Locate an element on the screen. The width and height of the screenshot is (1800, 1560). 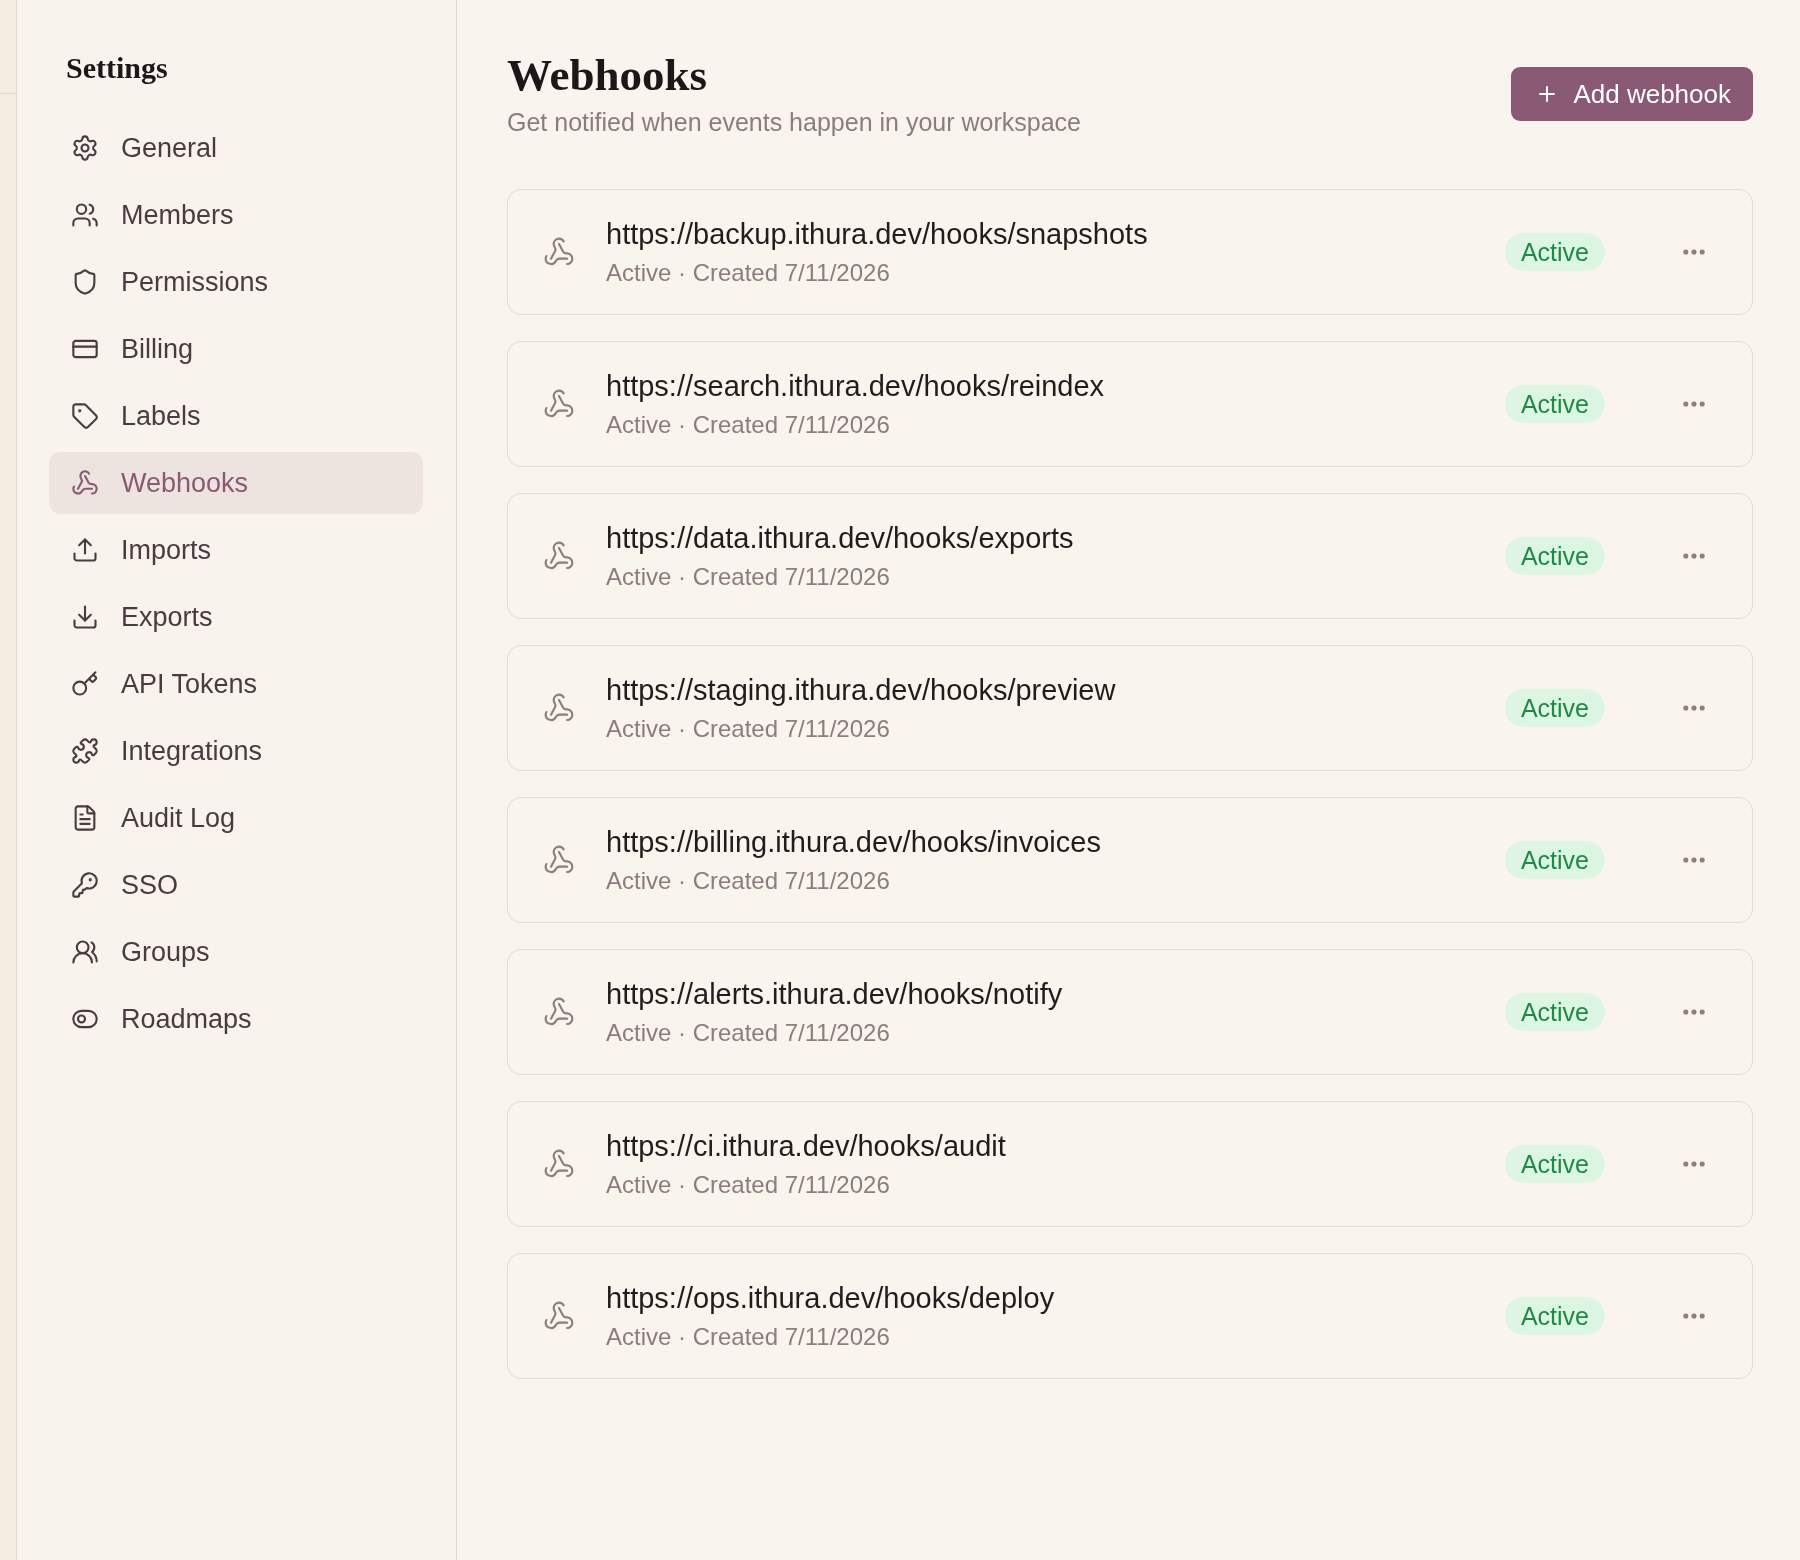
tag-icon is located at coordinates (85, 416).